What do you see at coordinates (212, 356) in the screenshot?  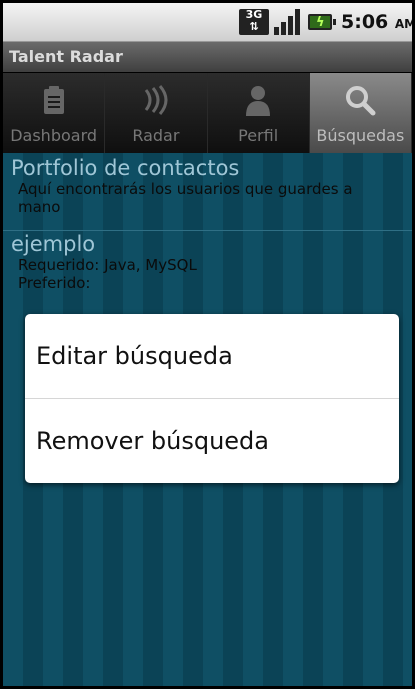 I see `edit-search-option: Editar búsqueda` at bounding box center [212, 356].